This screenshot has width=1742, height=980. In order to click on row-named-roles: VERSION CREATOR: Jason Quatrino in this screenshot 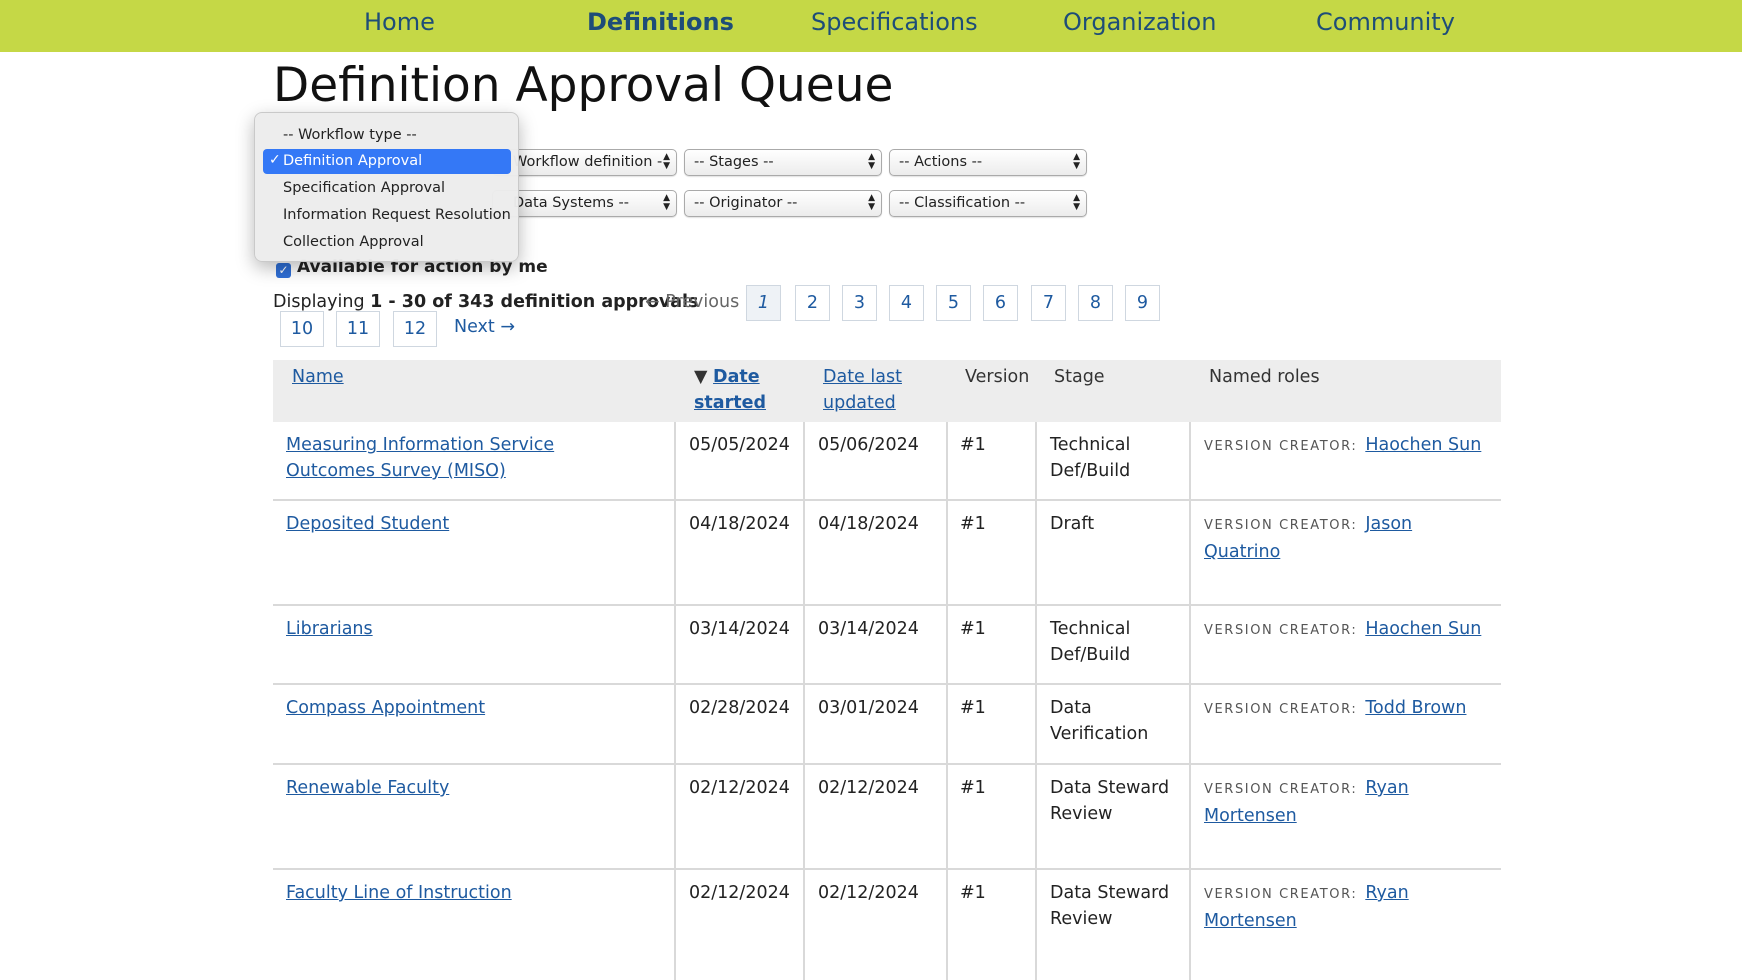, I will do `click(1324, 538)`.